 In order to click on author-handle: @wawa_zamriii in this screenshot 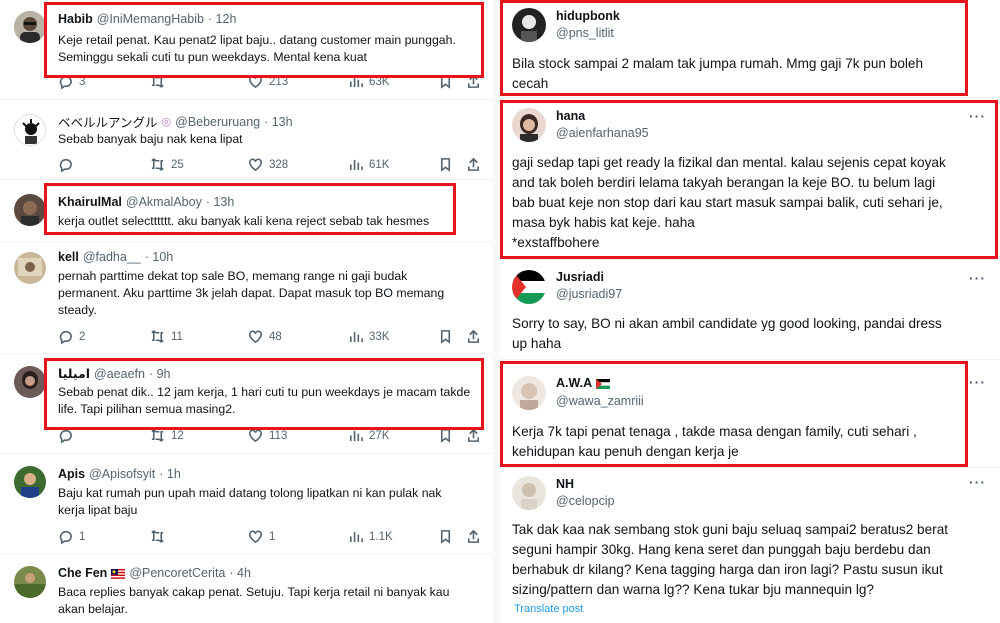, I will do `click(600, 401)`.